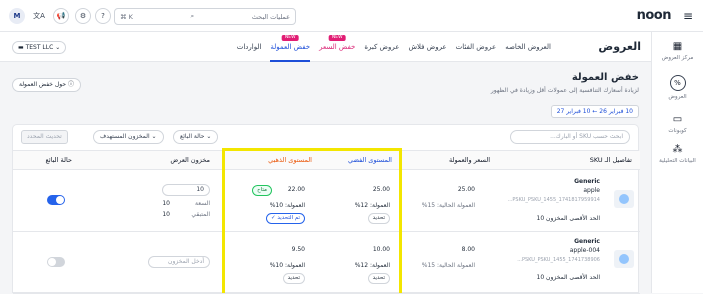 The height and width of the screenshot is (294, 703). I want to click on section-title: العروض, so click(619, 46).